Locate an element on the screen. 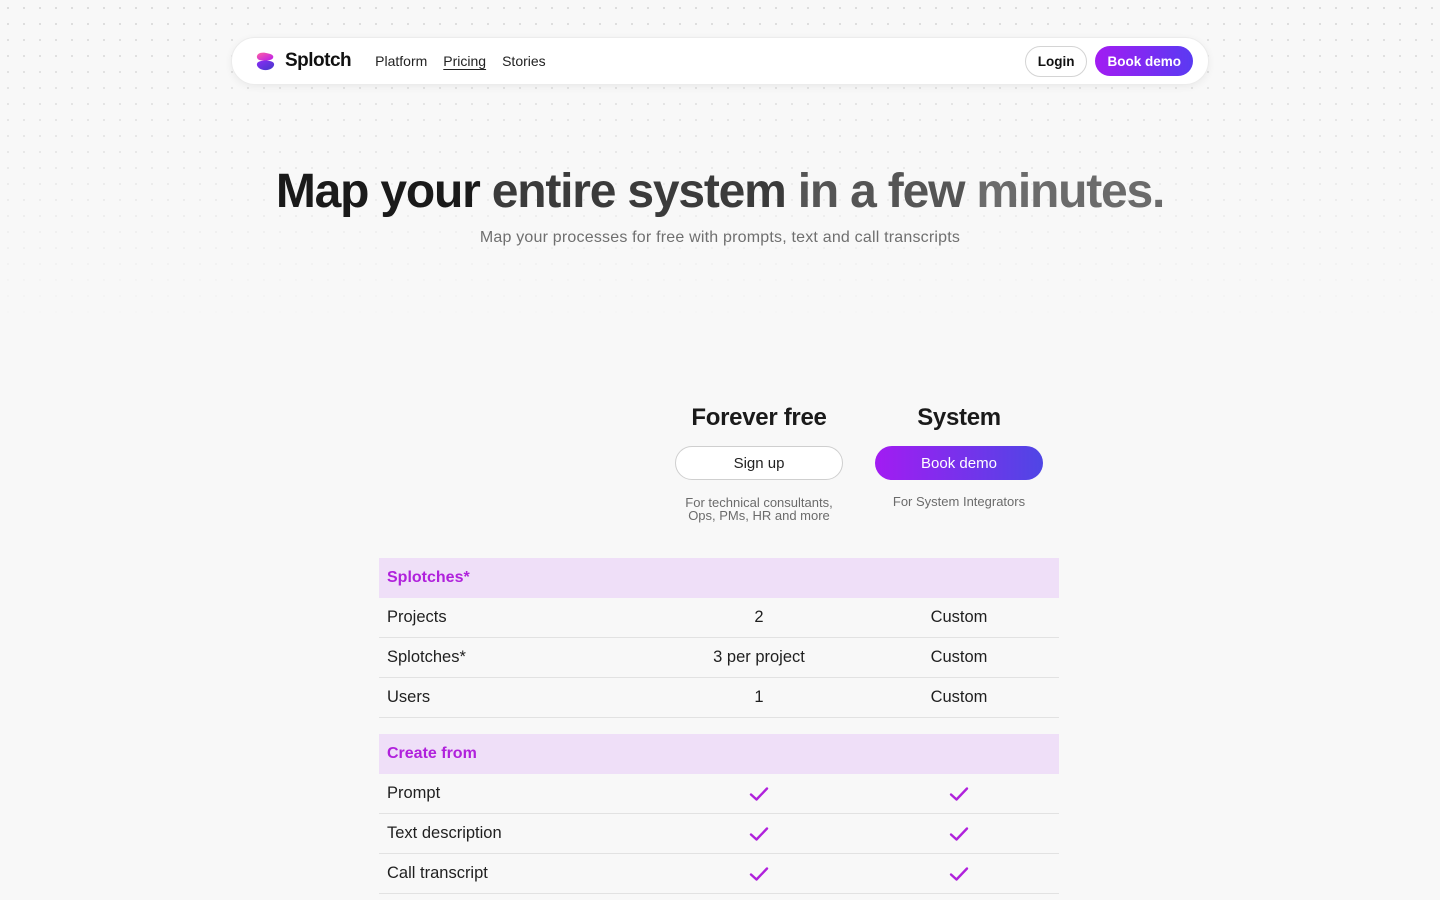 This screenshot has width=1440, height=900. feature-label: Projects is located at coordinates (417, 617).